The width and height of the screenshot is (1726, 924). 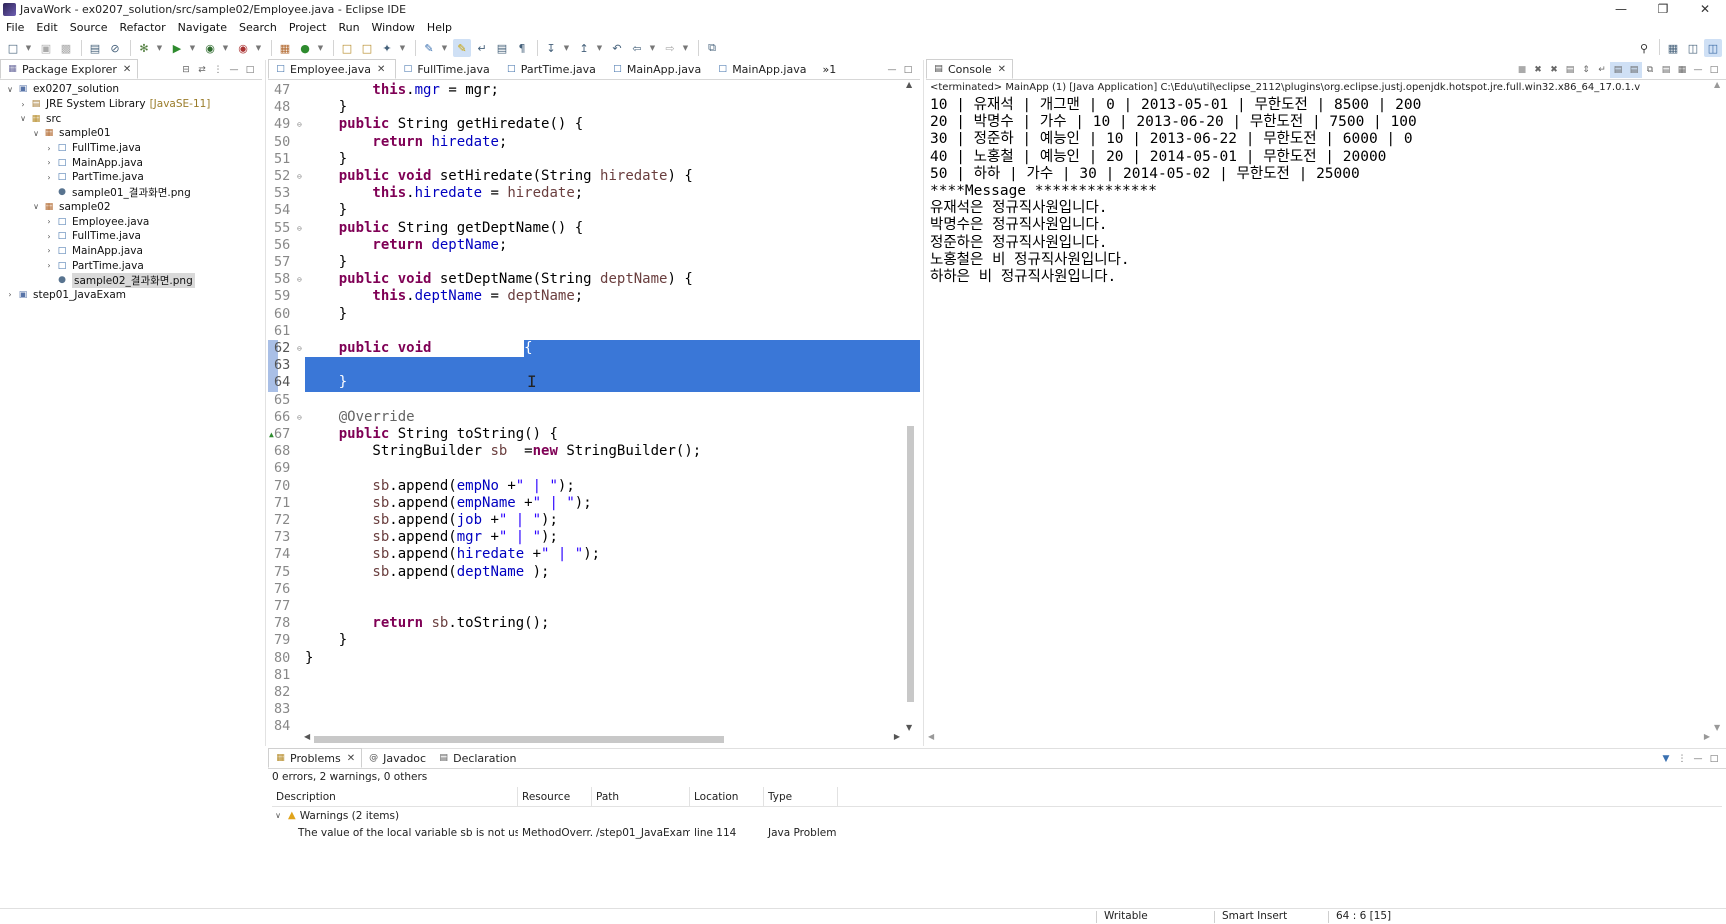 What do you see at coordinates (1682, 759) in the screenshot?
I see `view-menu-icon: ⋮` at bounding box center [1682, 759].